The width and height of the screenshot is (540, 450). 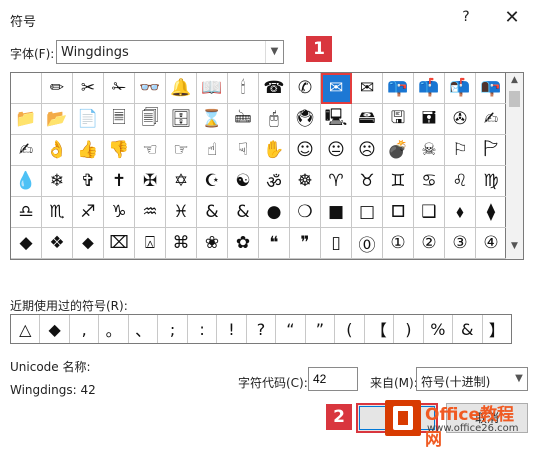 What do you see at coordinates (429, 88) in the screenshot?
I see `symbol-cell: 📫` at bounding box center [429, 88].